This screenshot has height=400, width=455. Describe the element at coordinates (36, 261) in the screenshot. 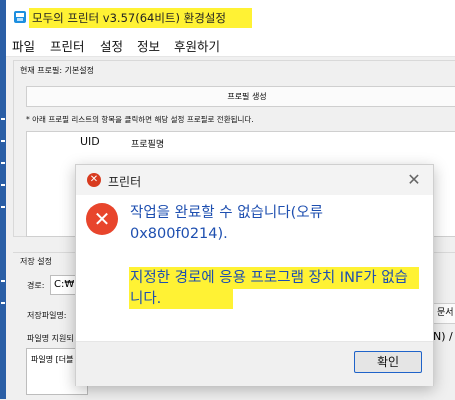

I see `save-settings-label: 저장 설정` at that location.